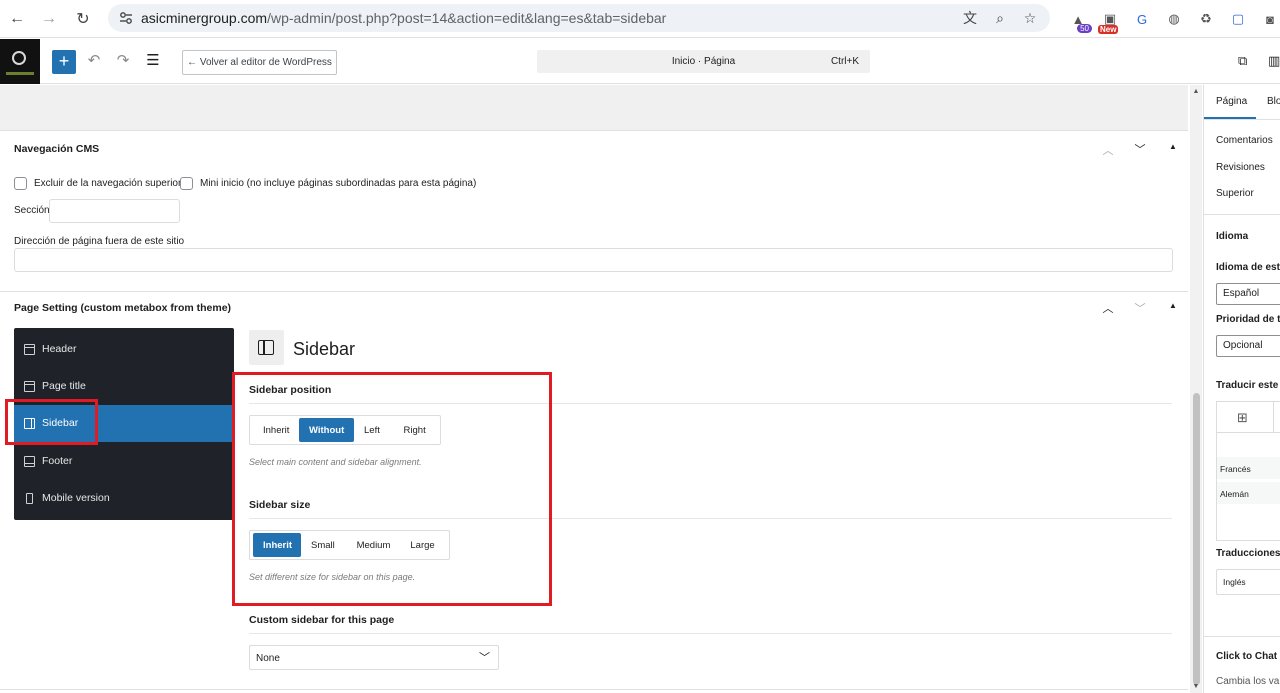 This screenshot has width=1280, height=693. I want to click on tab-label: Mobile version, so click(76, 498).